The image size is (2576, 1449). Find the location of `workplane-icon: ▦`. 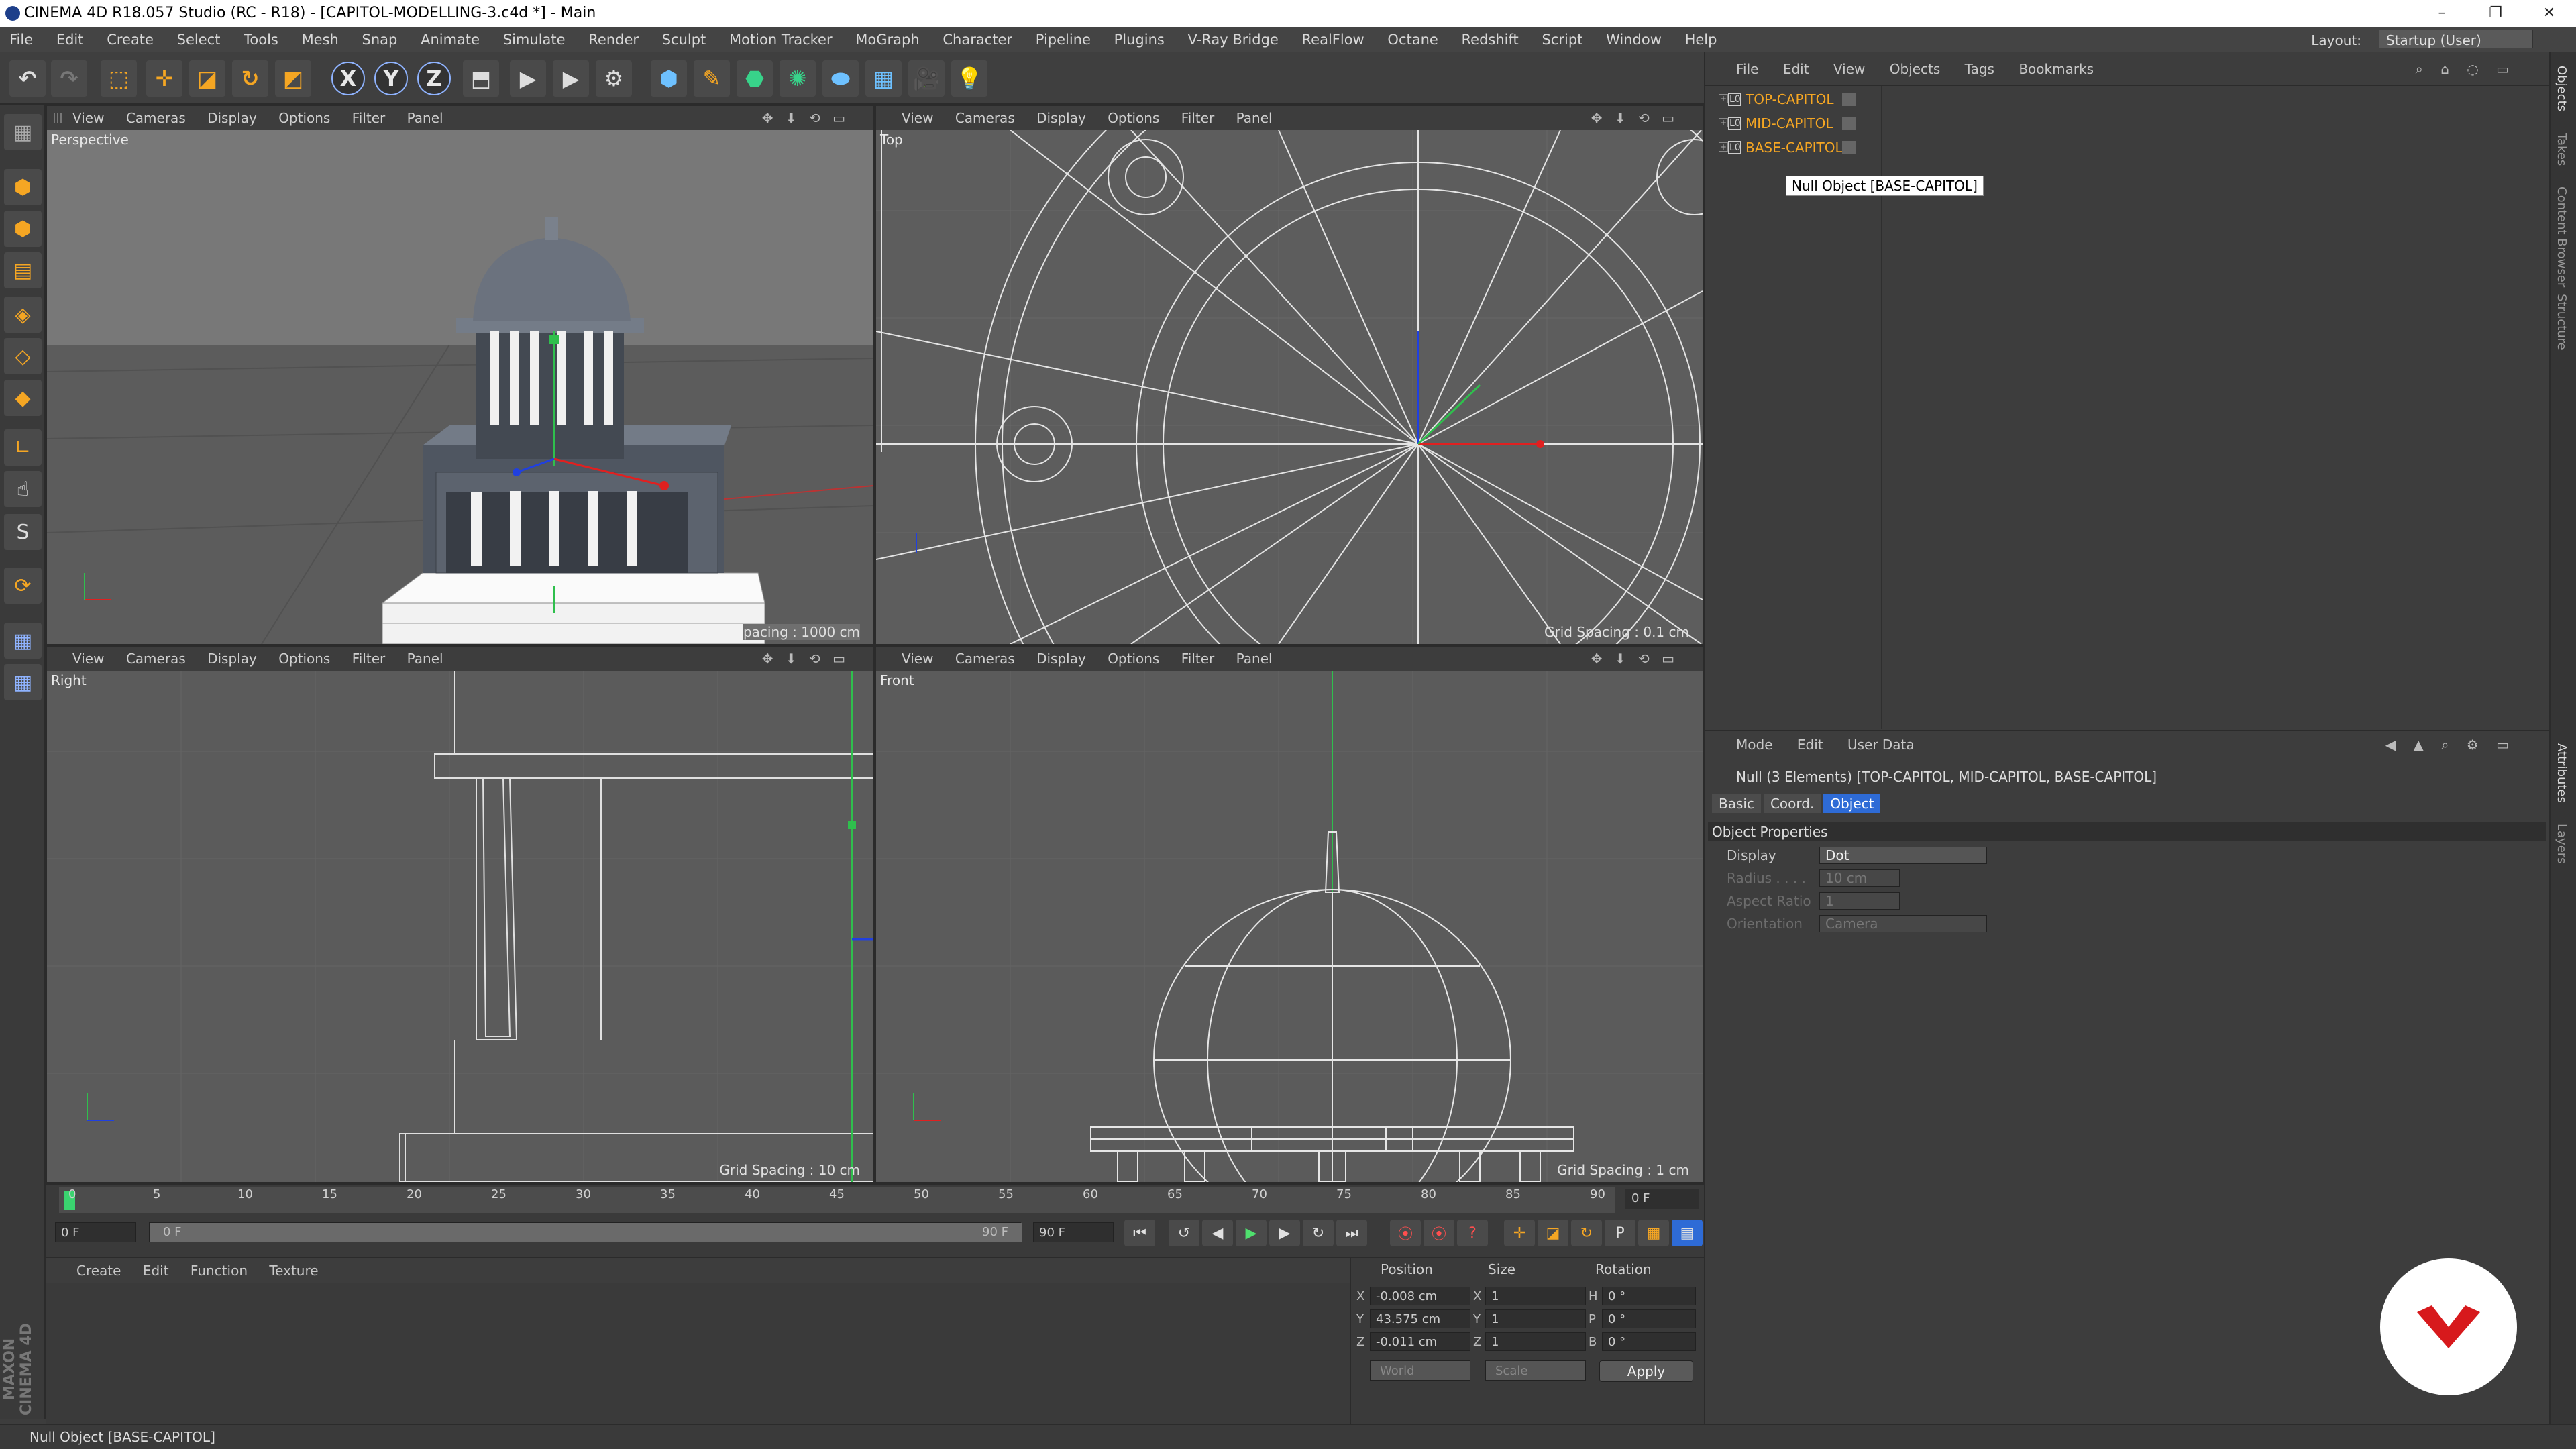

workplane-icon: ▦ is located at coordinates (23, 641).